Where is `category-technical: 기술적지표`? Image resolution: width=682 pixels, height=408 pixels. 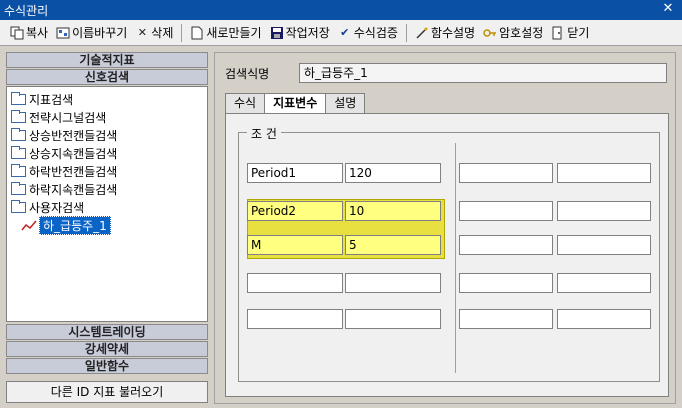
category-technical: 기술적지표 is located at coordinates (107, 60).